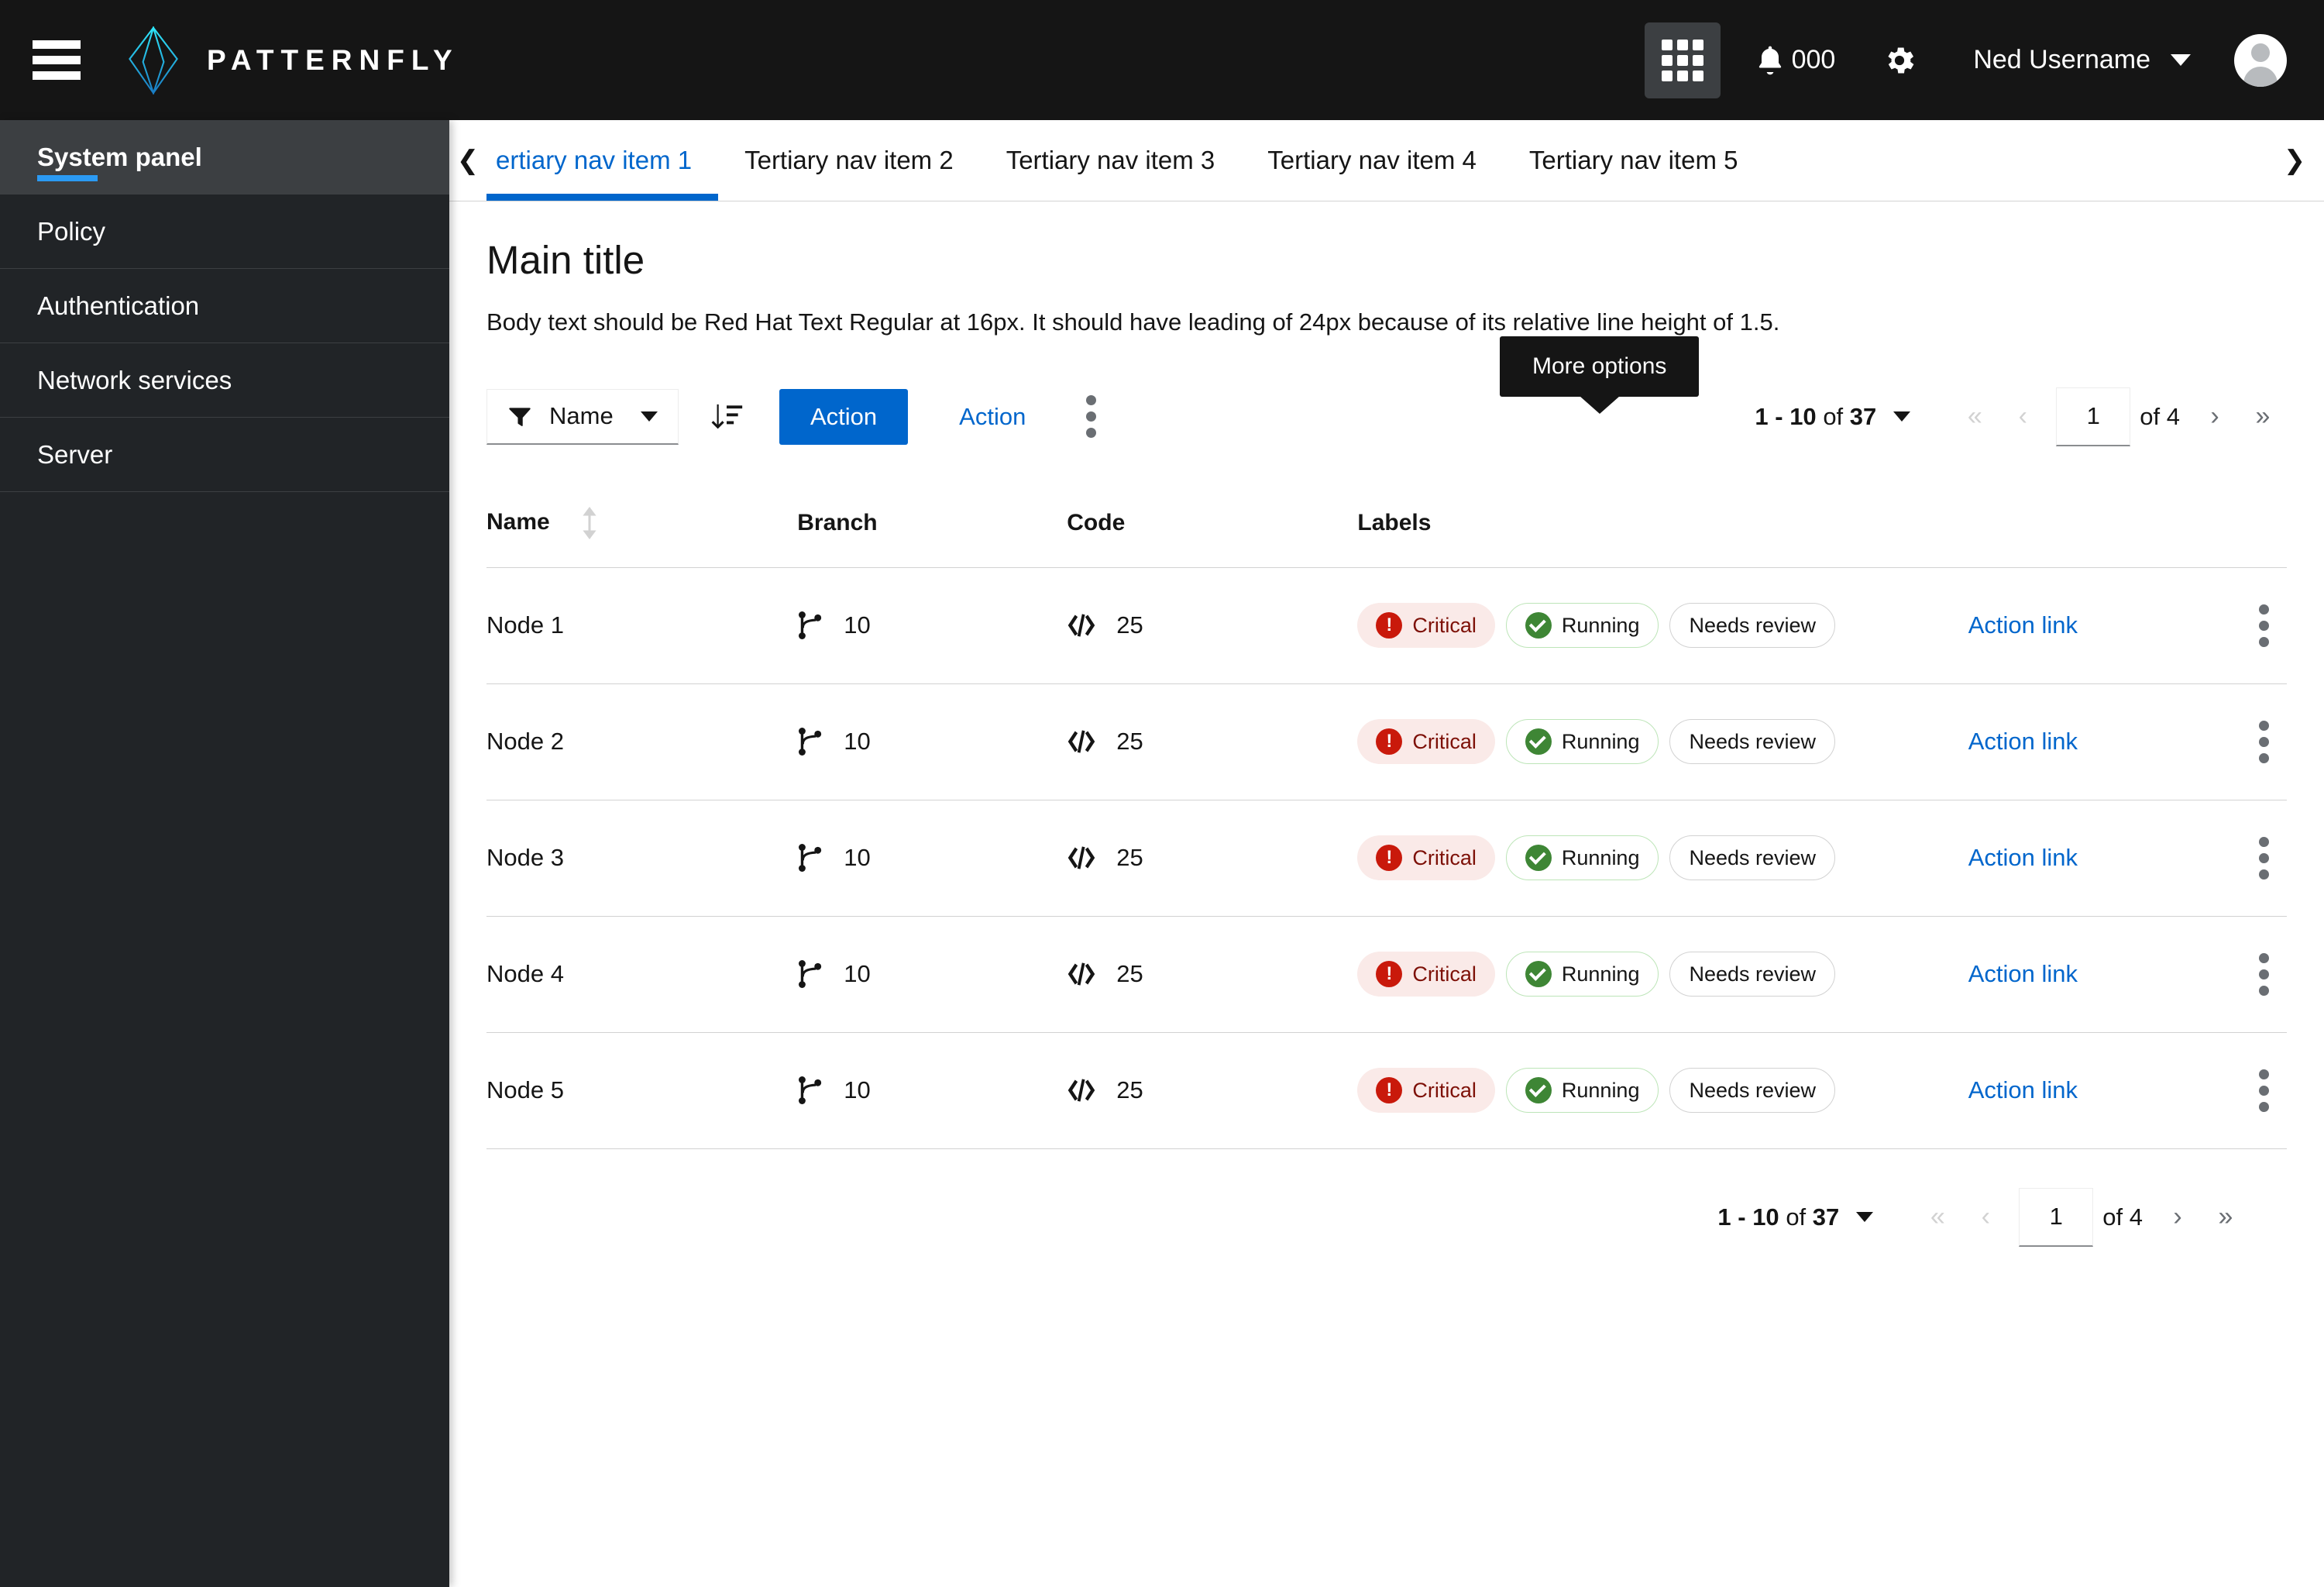 This screenshot has width=2324, height=1587. Describe the element at coordinates (224, 232) in the screenshot. I see `sidebar-item-policy: Policy` at that location.